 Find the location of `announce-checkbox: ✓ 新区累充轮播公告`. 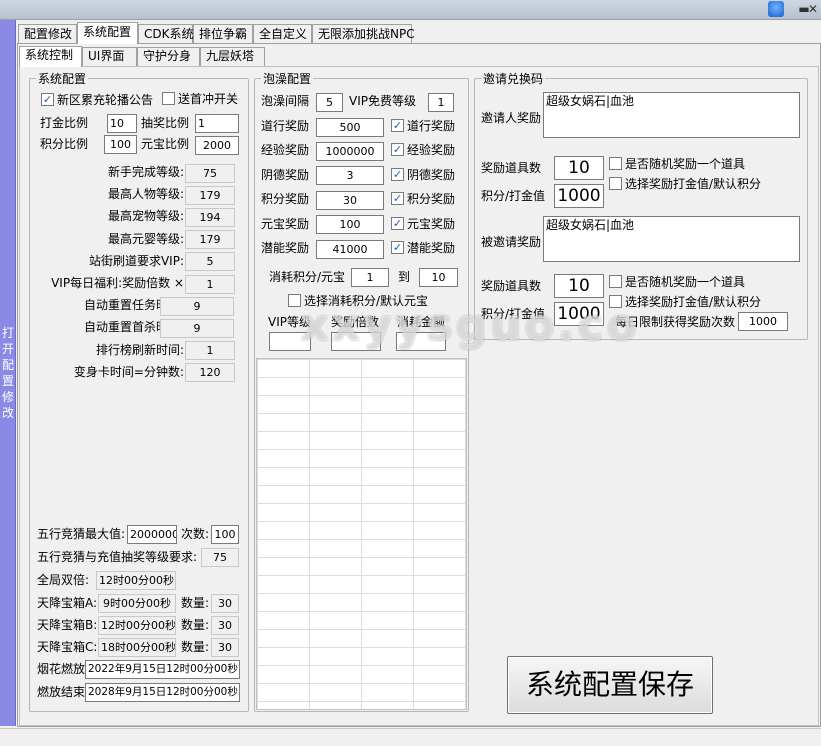

announce-checkbox: ✓ 新区累充轮播公告 is located at coordinates (97, 100).